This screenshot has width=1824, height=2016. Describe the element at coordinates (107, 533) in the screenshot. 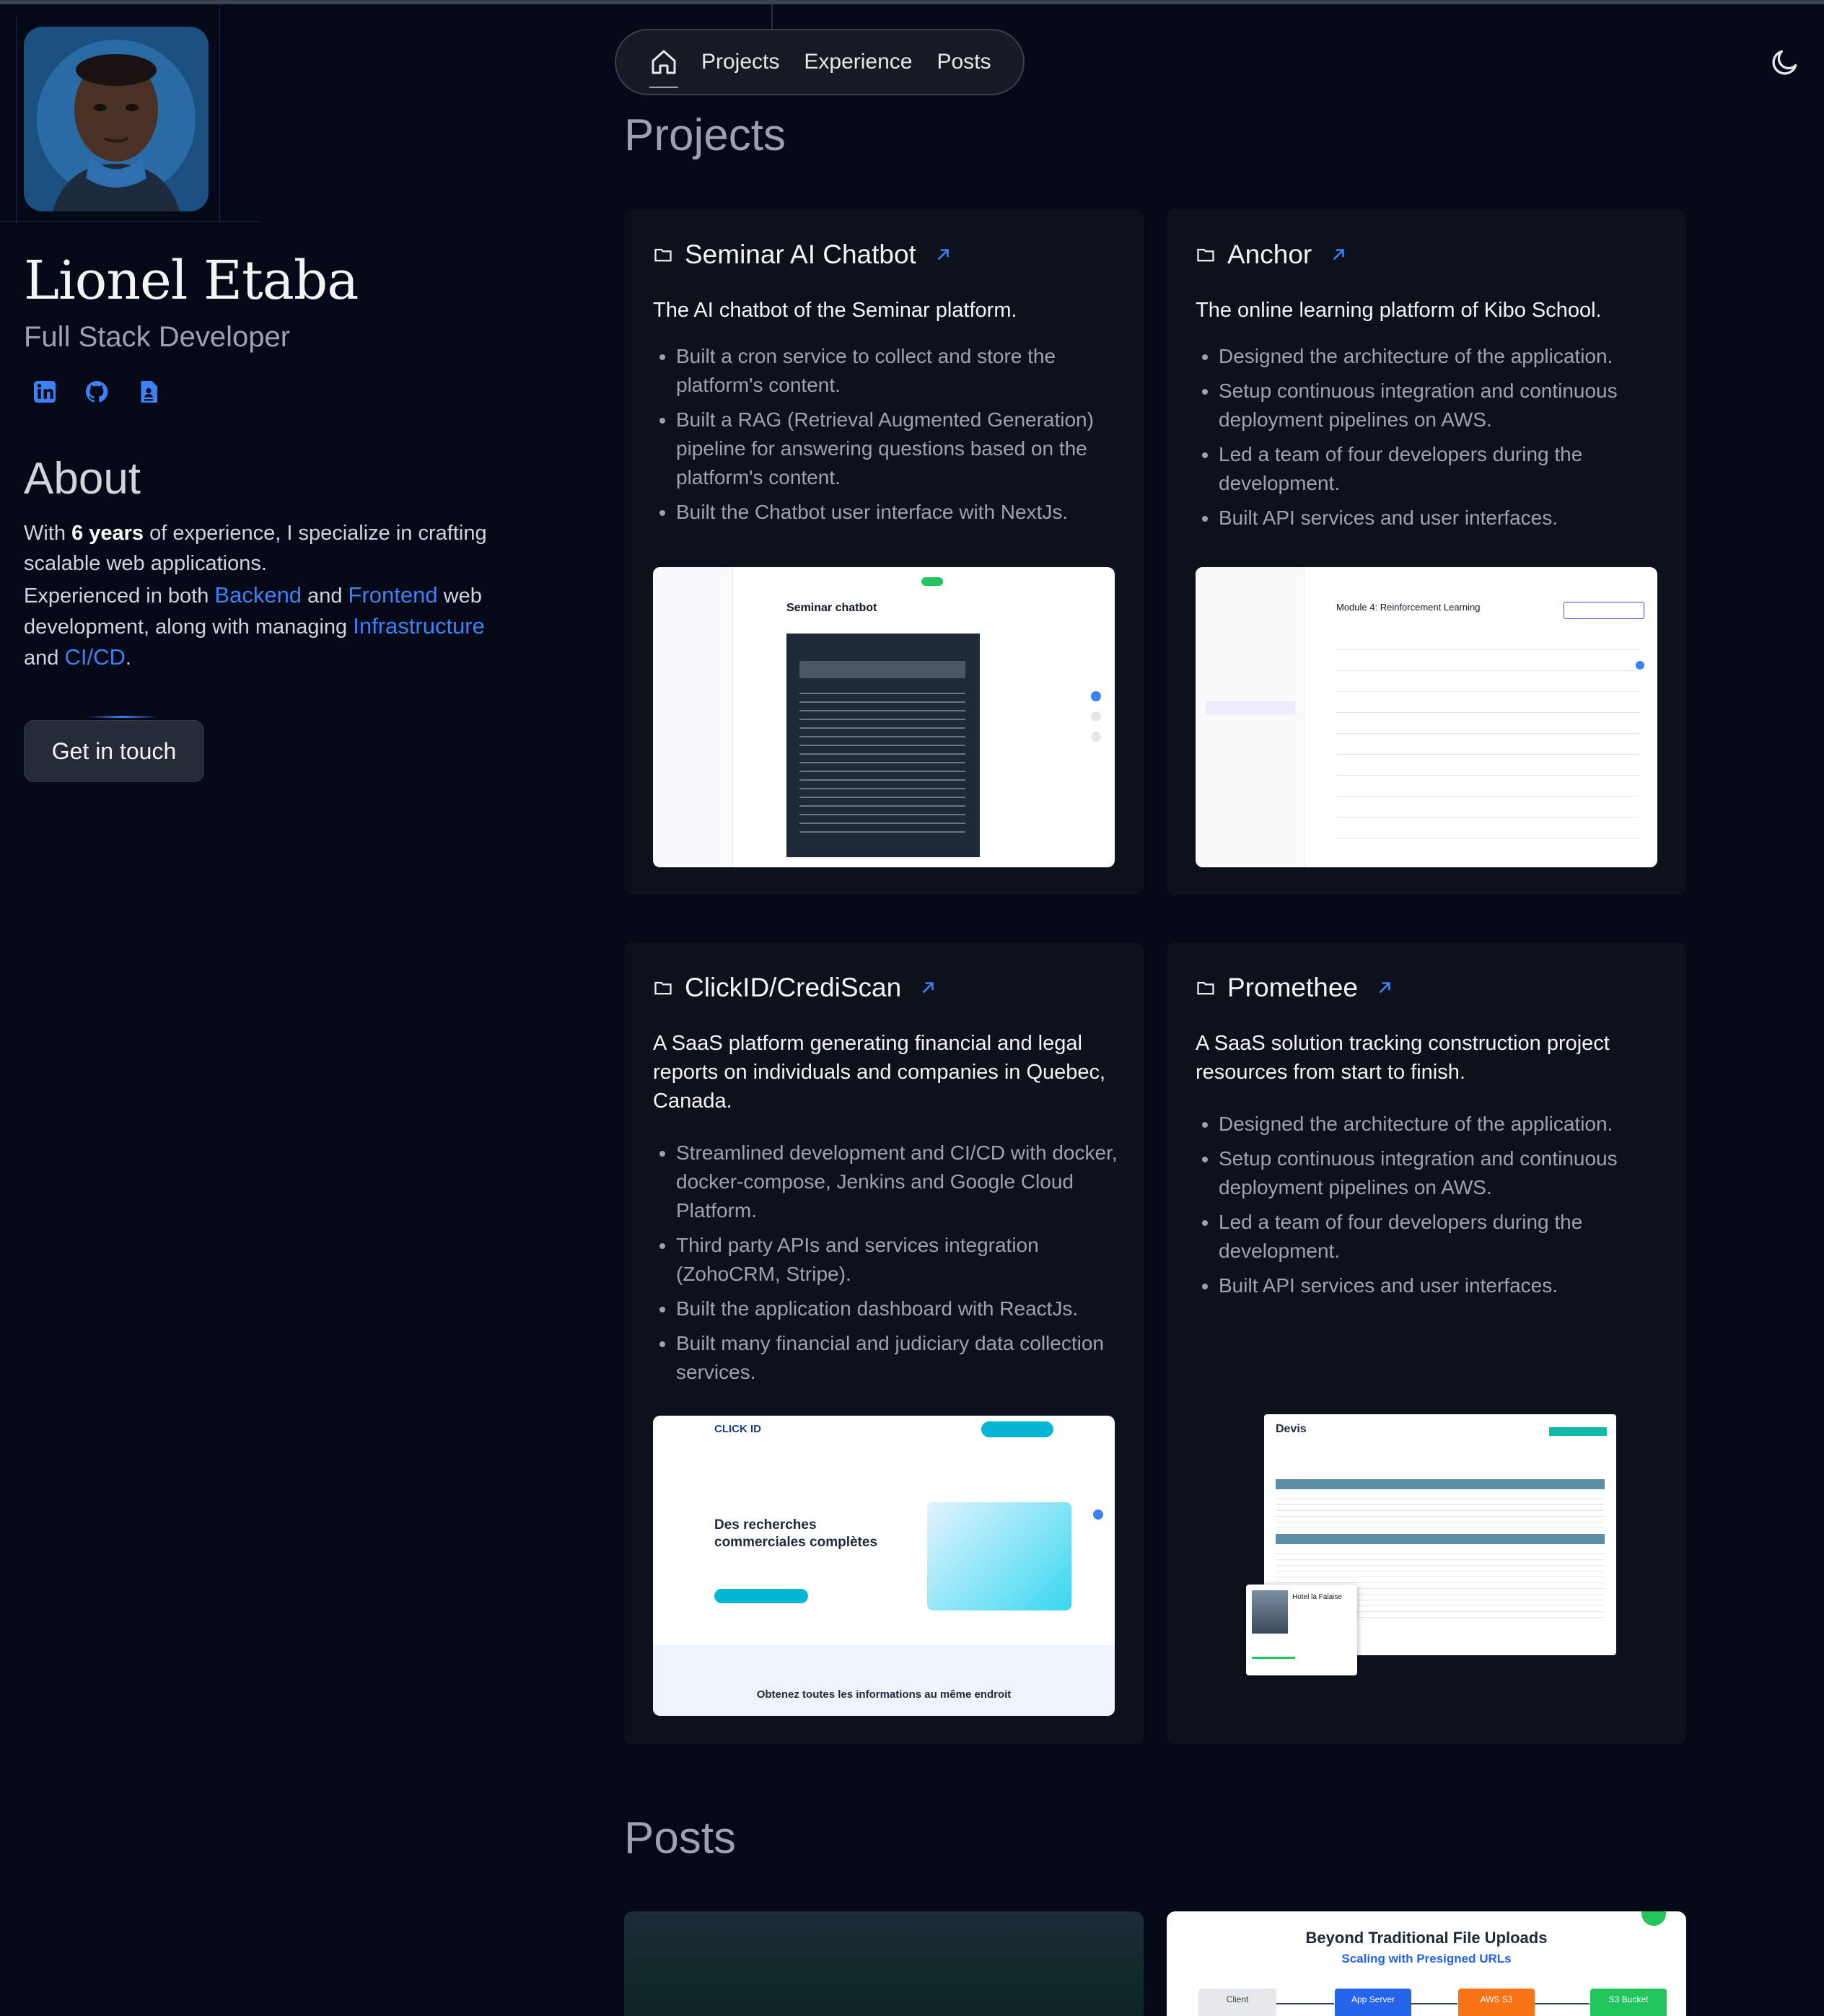

I see `years-highlight: 6 years` at that location.